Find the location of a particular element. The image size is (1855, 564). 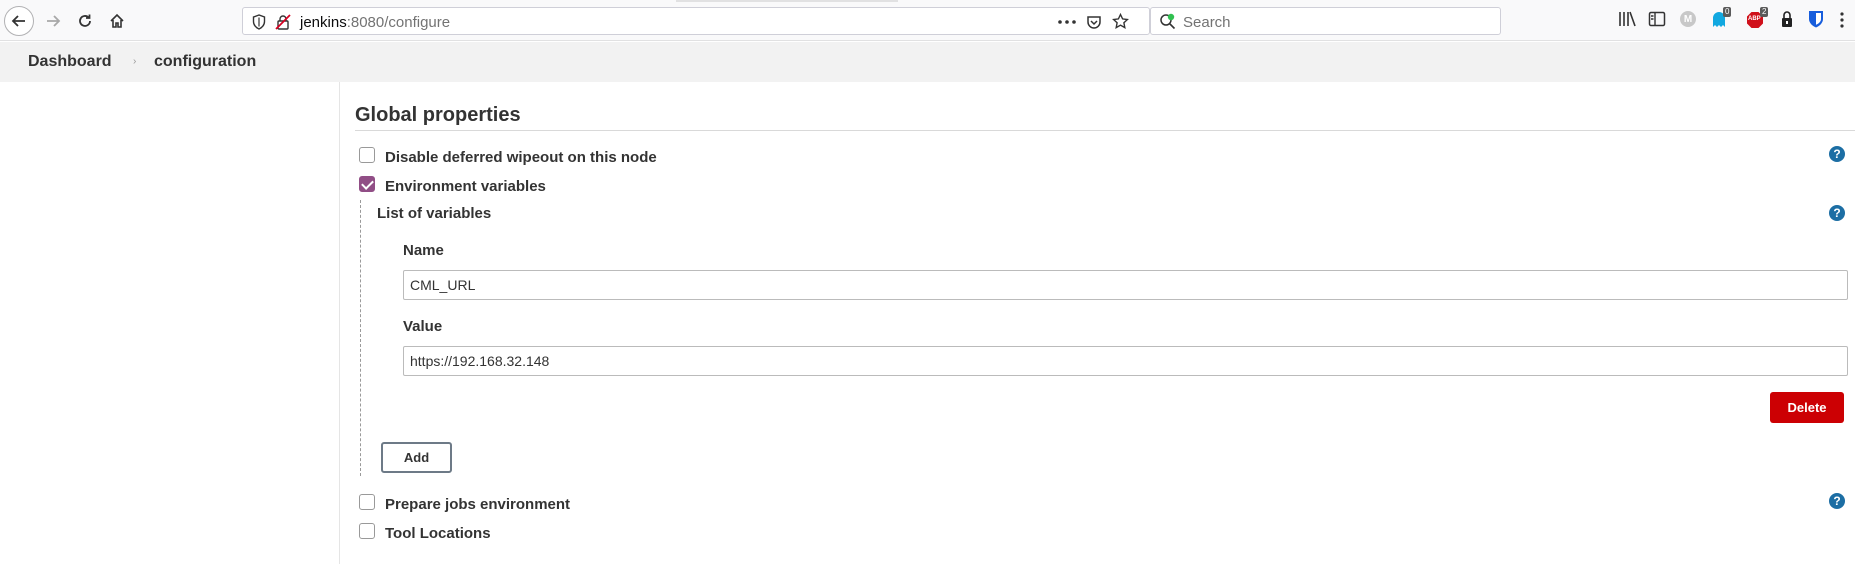

breadcrumb: Dashboard › configuration is located at coordinates (927, 62).